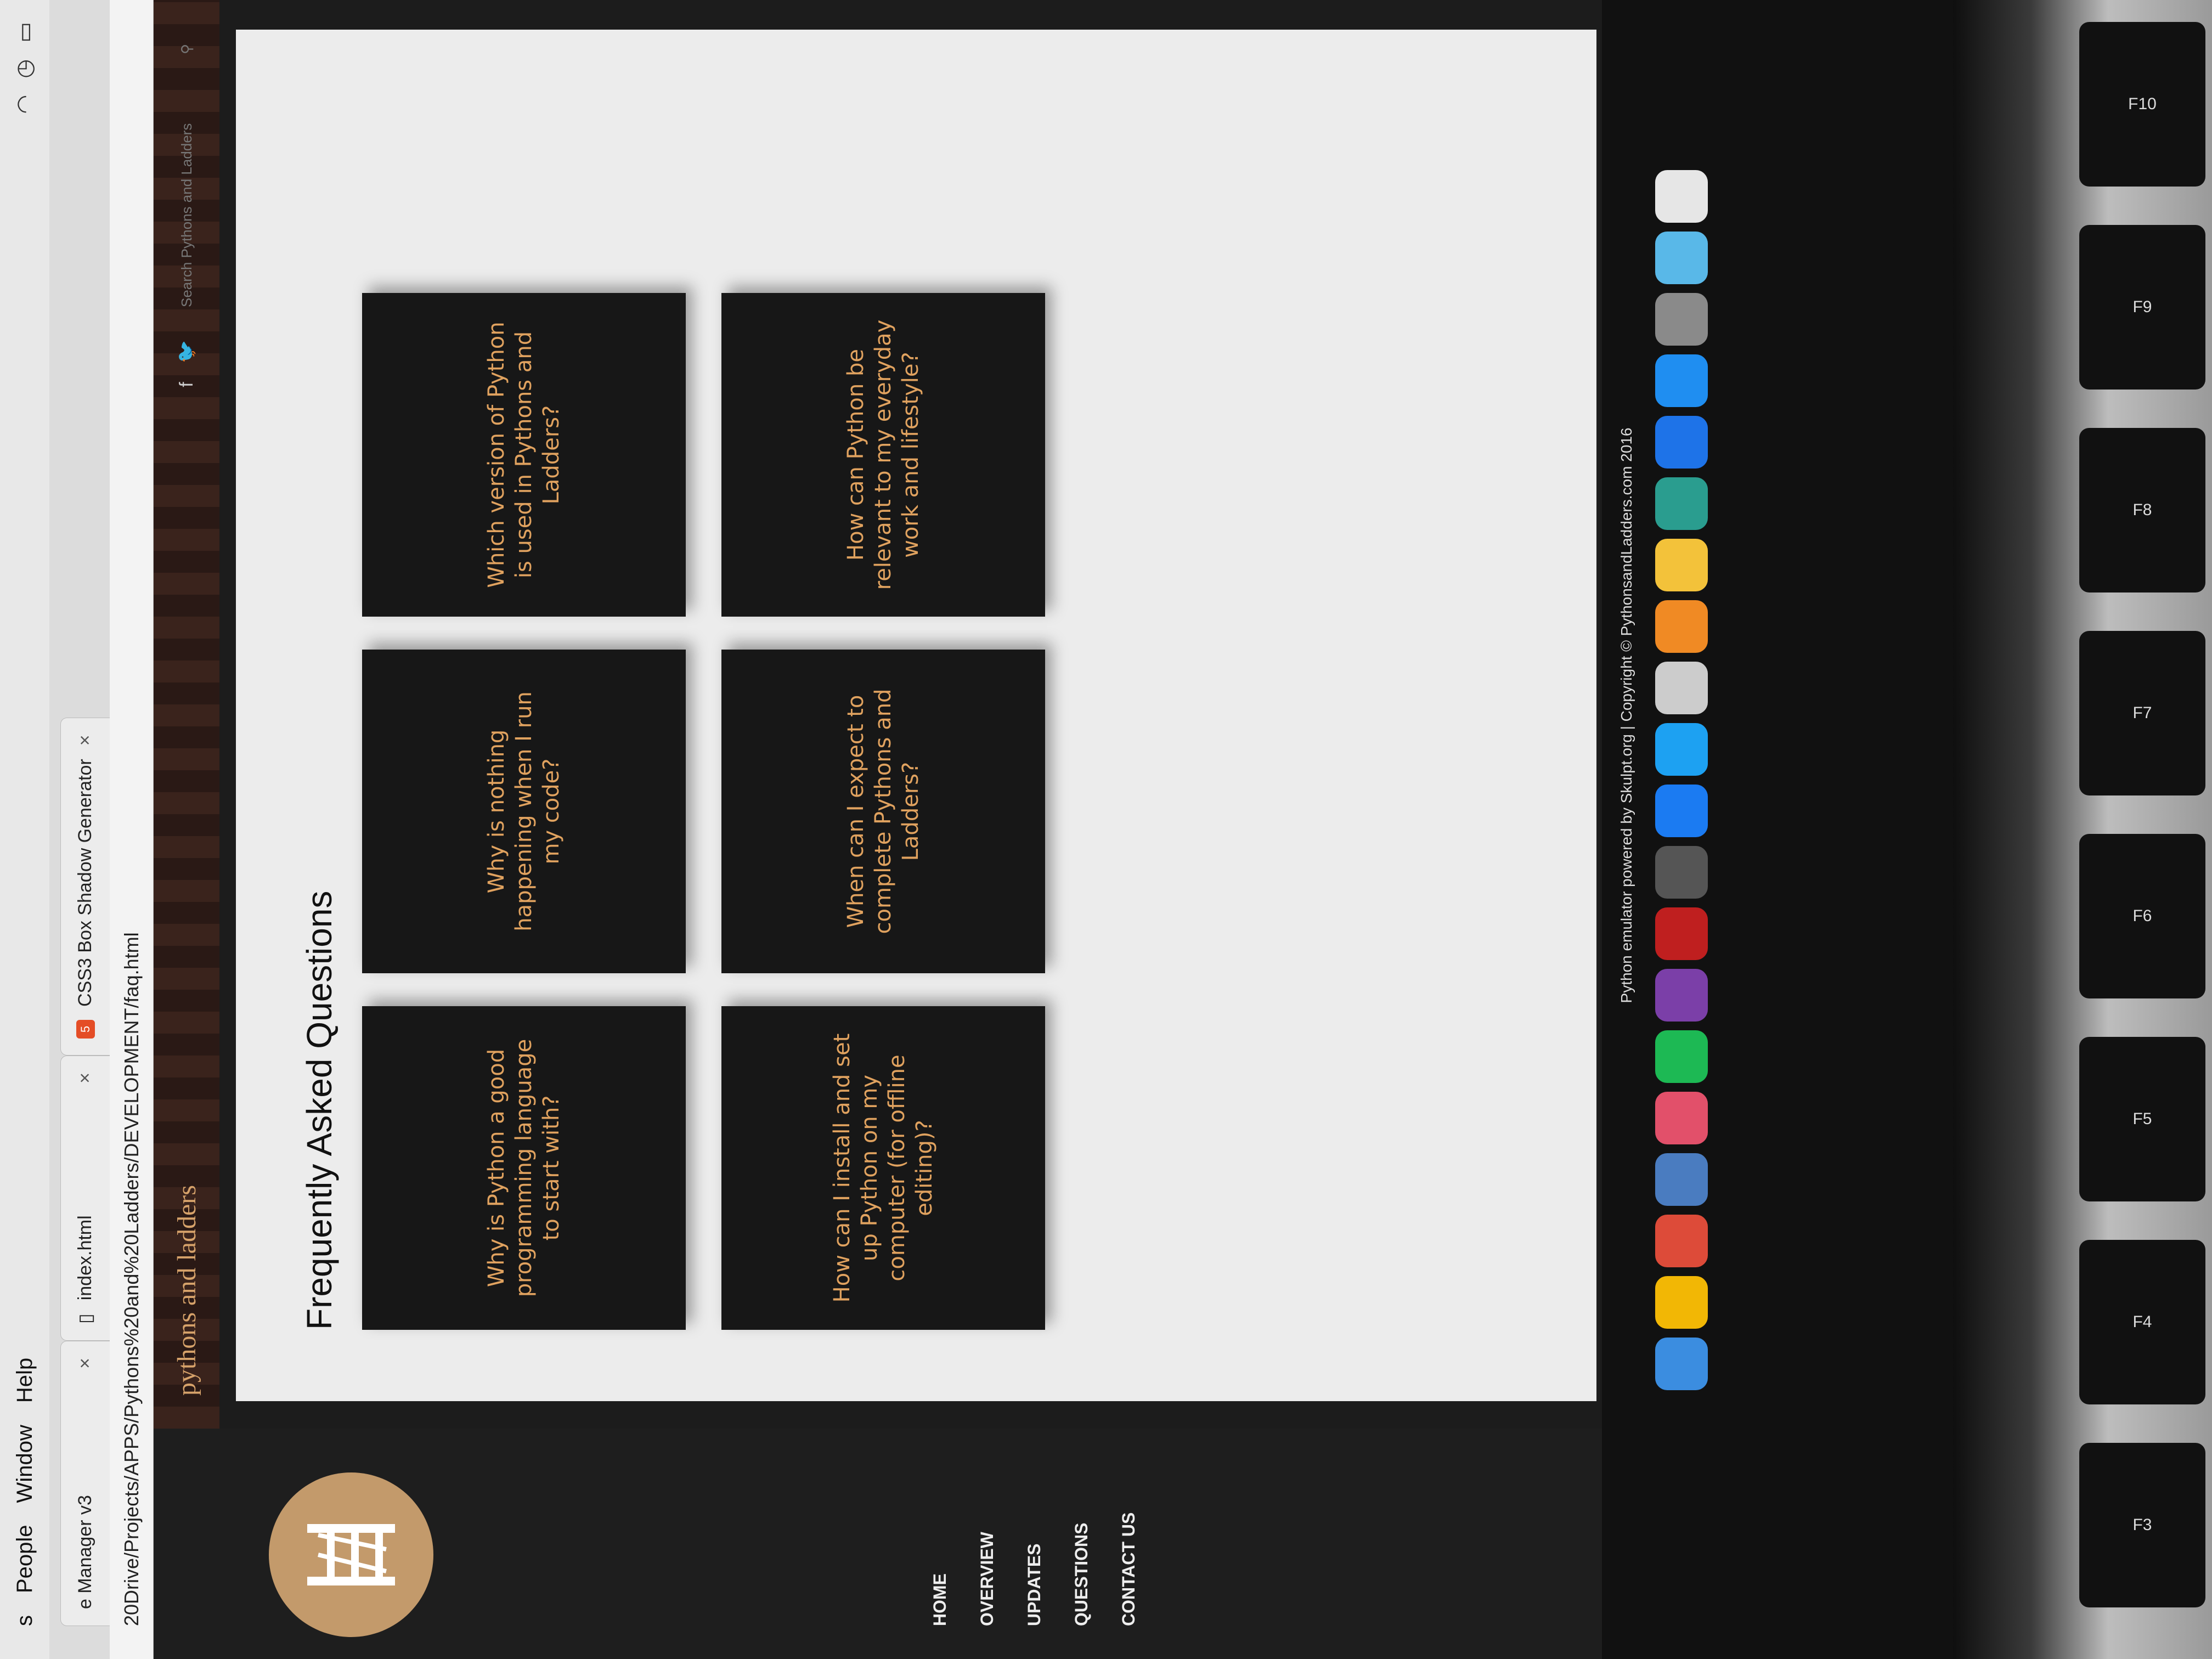 Image resolution: width=2212 pixels, height=1659 pixels. Describe the element at coordinates (1682, 995) in the screenshot. I see `onenote-icon` at that location.